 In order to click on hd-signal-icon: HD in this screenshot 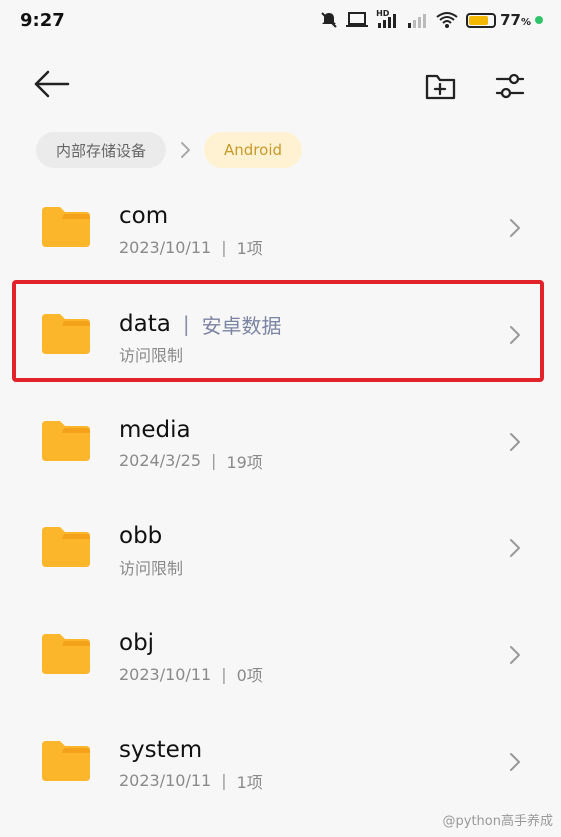, I will do `click(387, 19)`.